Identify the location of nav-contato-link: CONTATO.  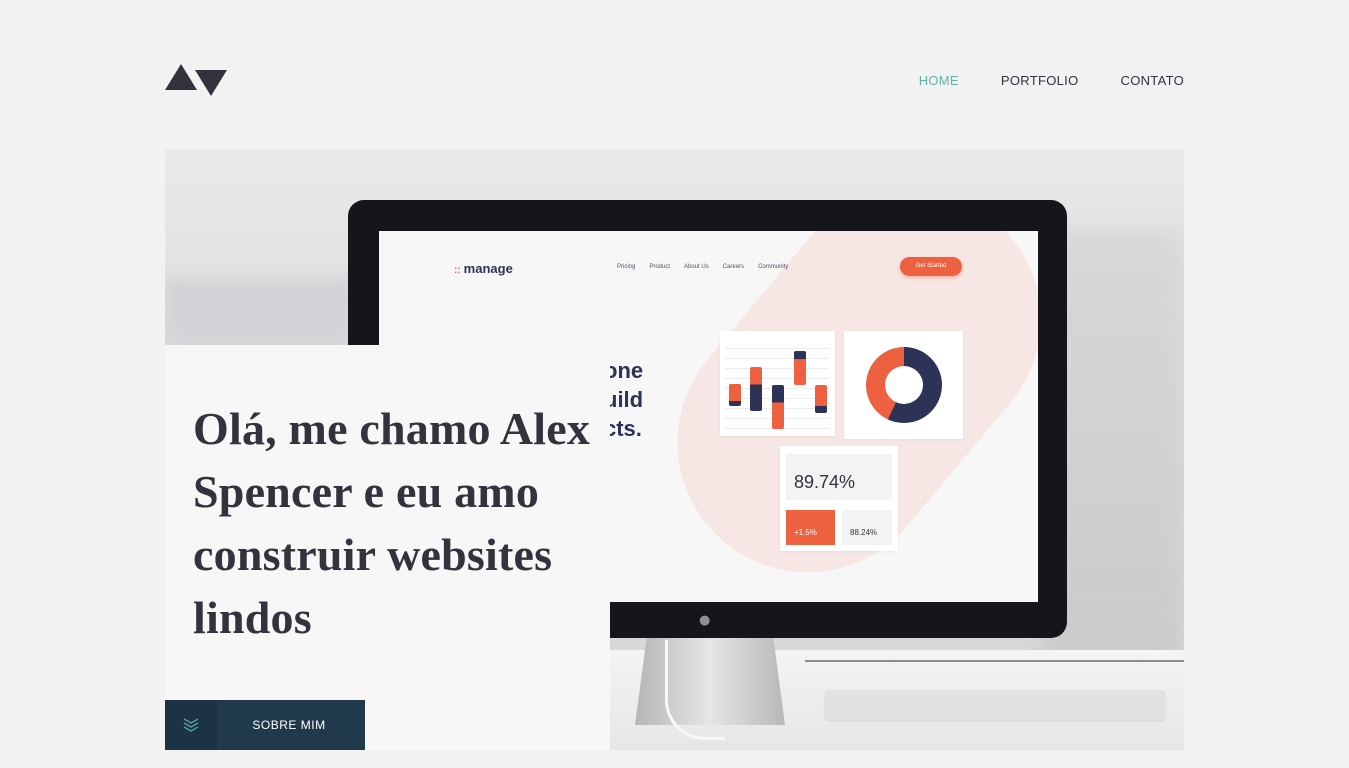
(1153, 81).